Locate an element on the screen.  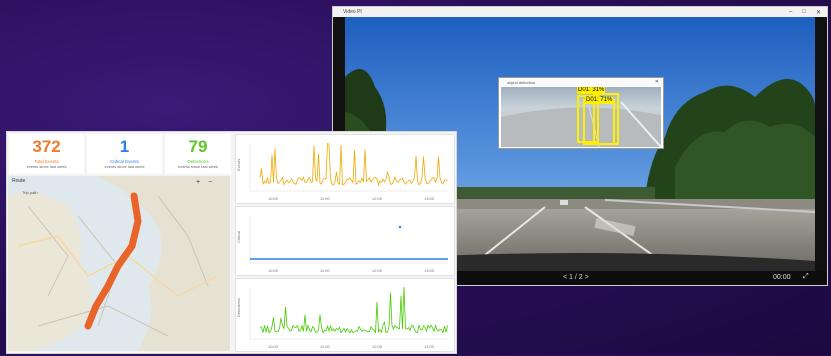
y-axis-label: Events is located at coordinates (238, 165).